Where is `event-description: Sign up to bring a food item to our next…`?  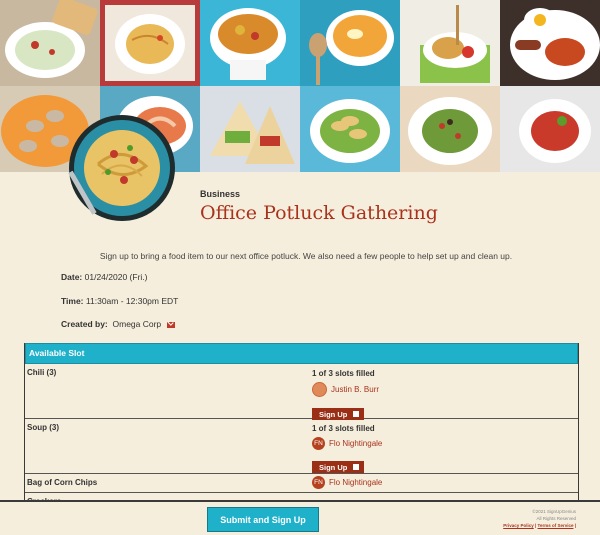
event-description: Sign up to bring a food item to our next… is located at coordinates (306, 256).